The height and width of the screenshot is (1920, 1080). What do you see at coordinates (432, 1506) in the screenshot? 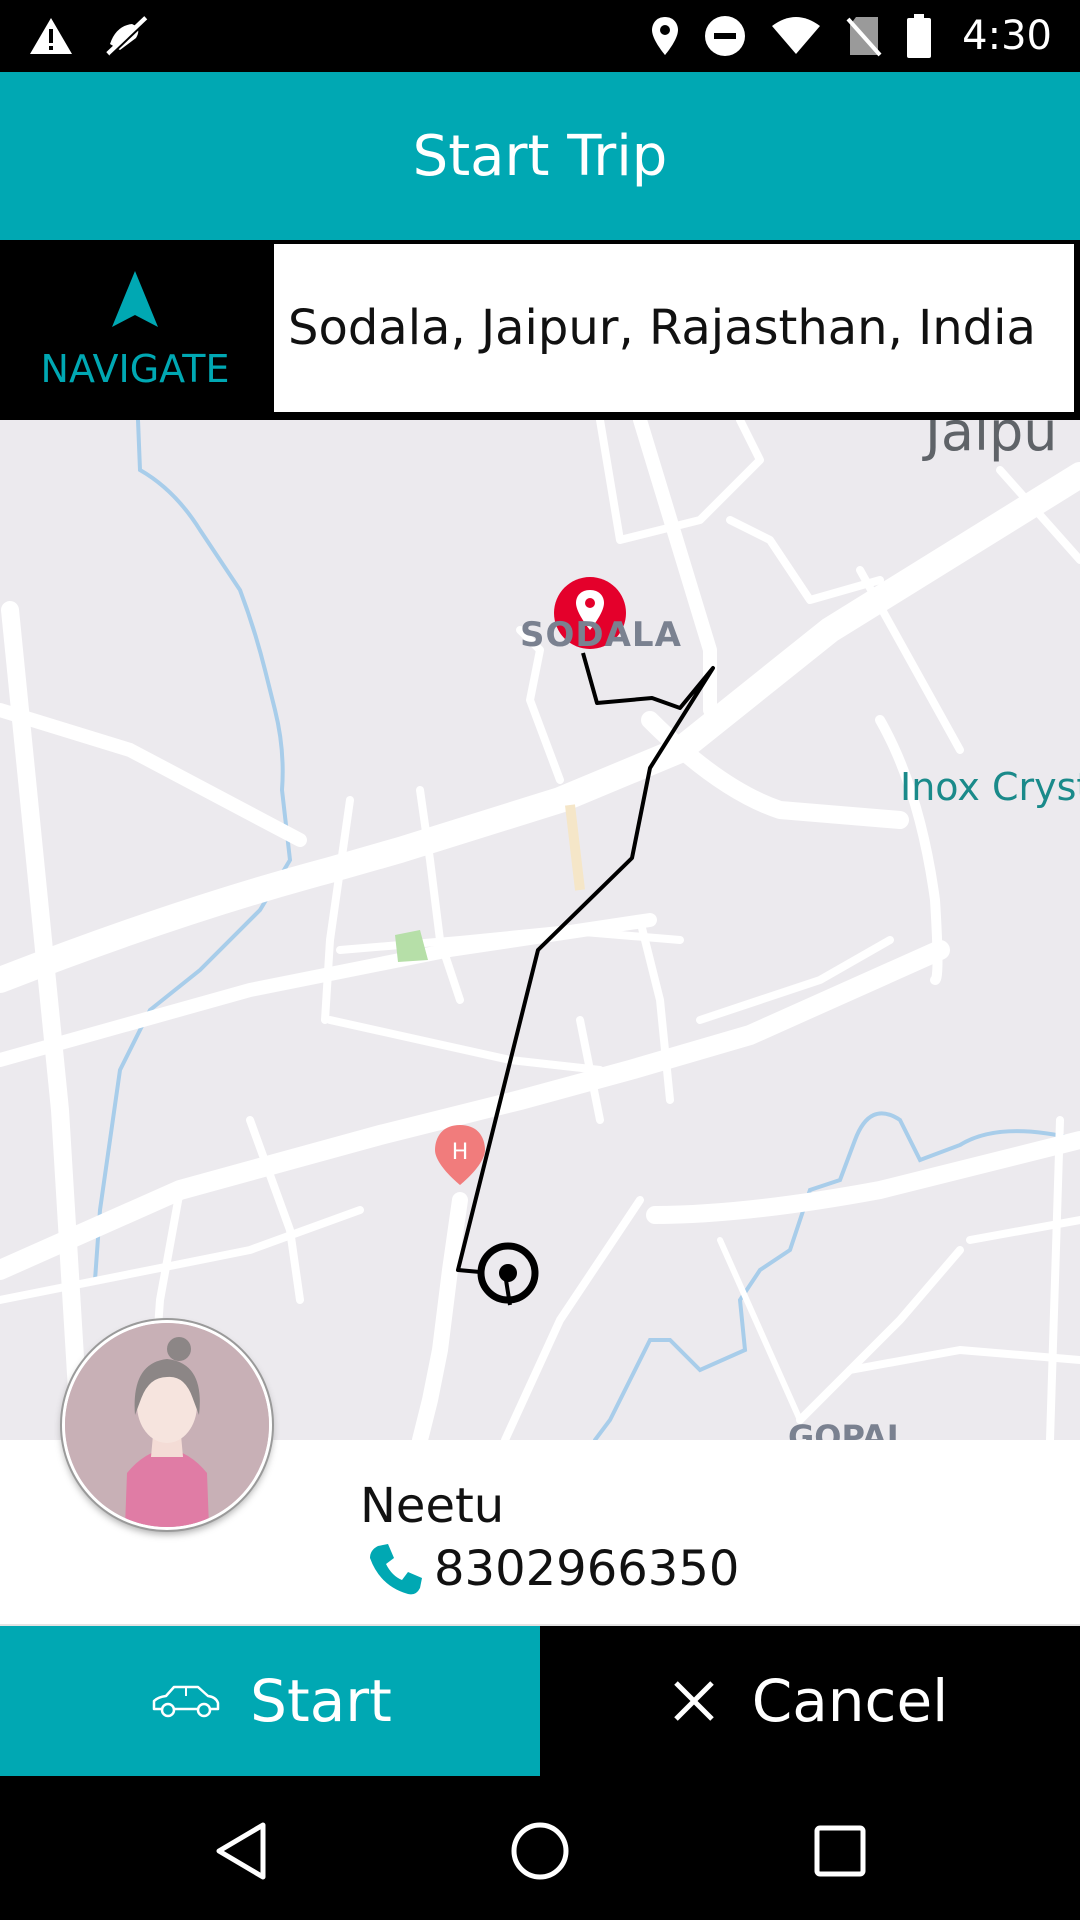
I see `driver-name: Neetu` at bounding box center [432, 1506].